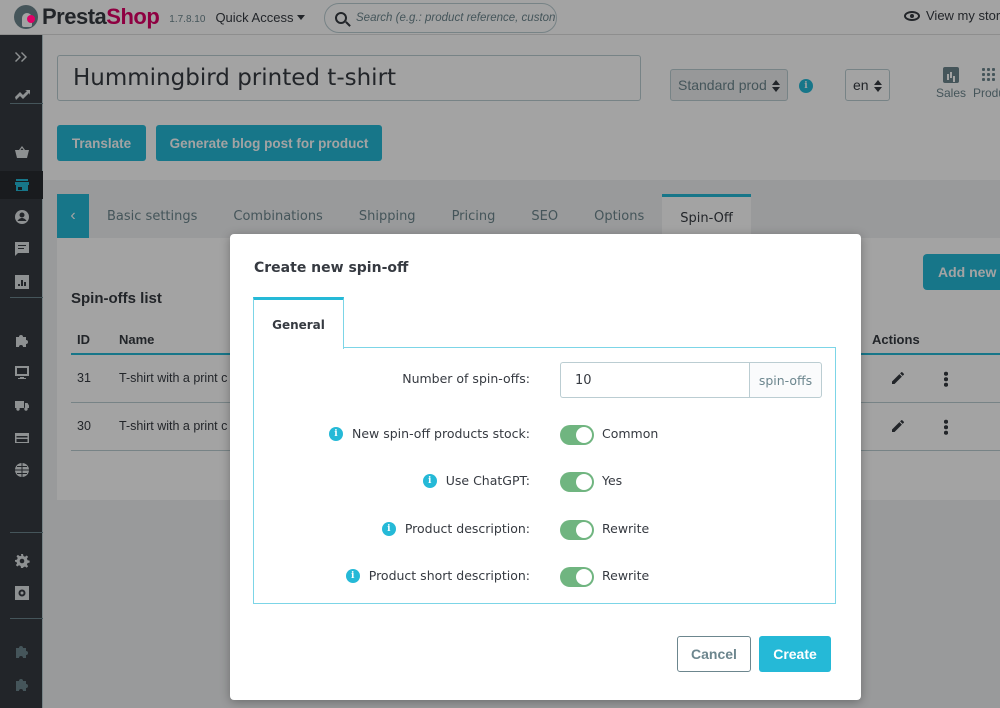  What do you see at coordinates (795, 654) in the screenshot?
I see `create-button: Create` at bounding box center [795, 654].